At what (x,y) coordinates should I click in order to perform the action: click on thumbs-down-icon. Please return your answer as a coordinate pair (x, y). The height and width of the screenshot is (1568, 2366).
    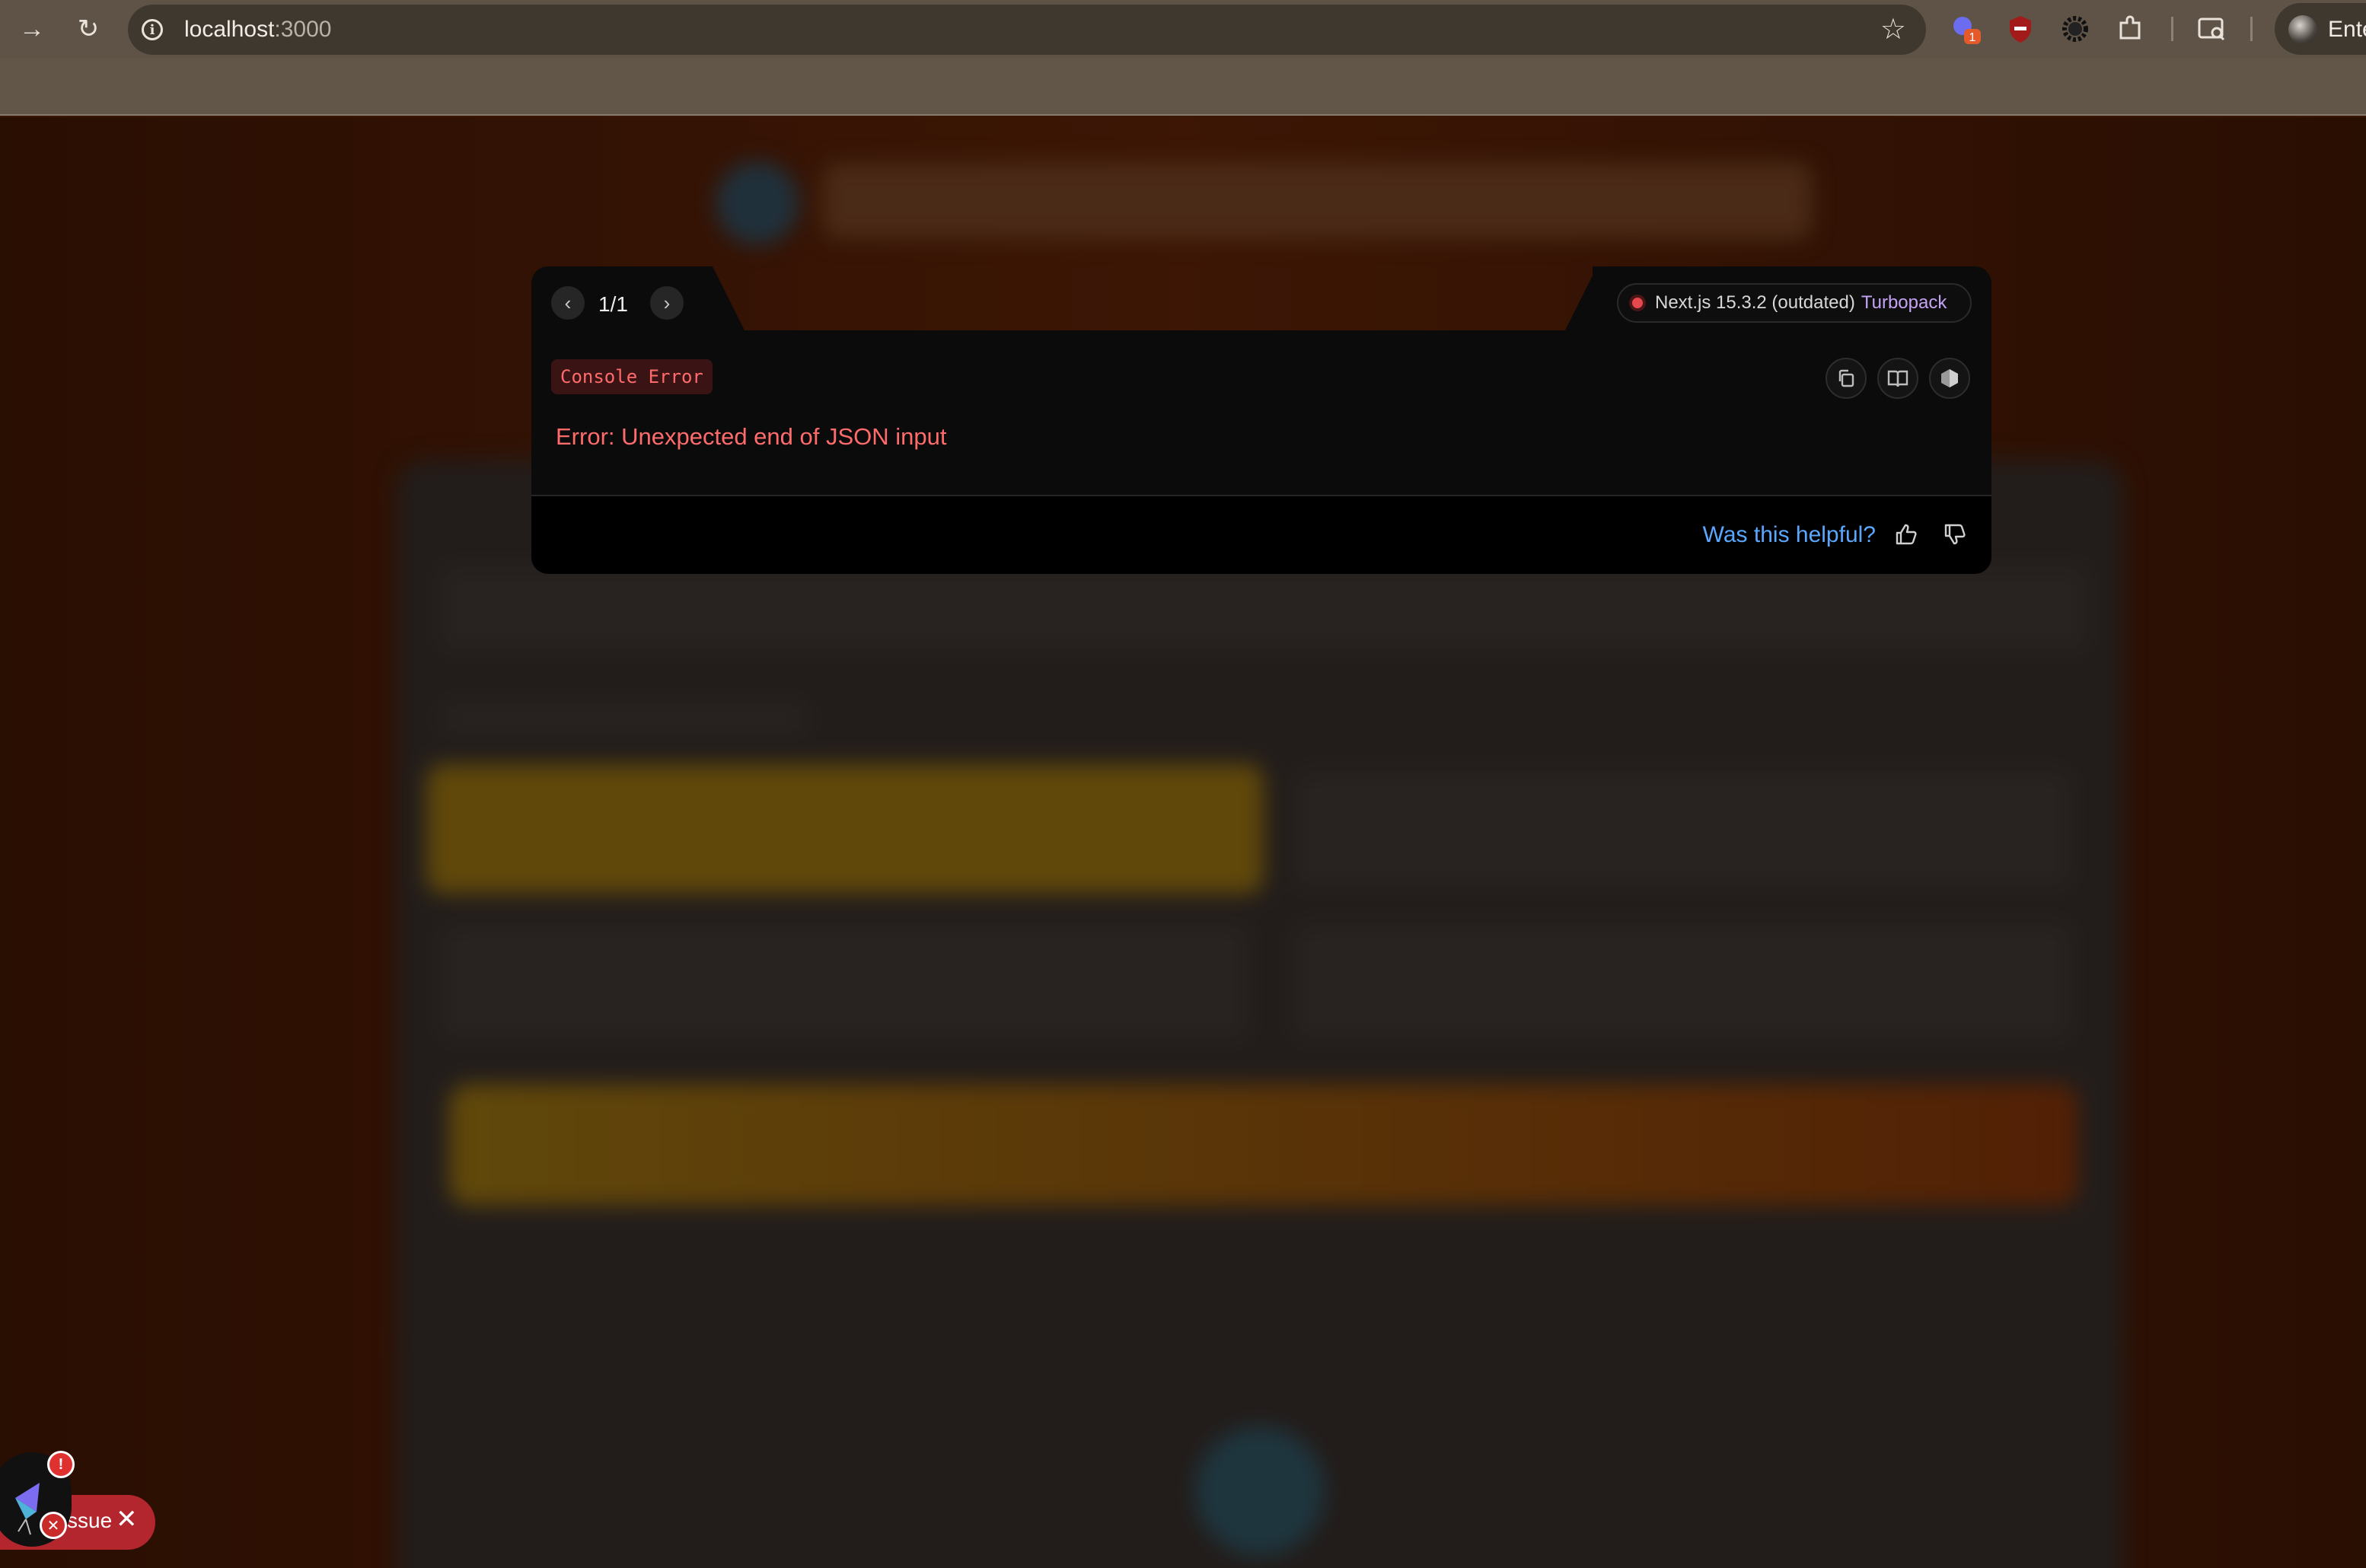
    Looking at the image, I should click on (1955, 534).